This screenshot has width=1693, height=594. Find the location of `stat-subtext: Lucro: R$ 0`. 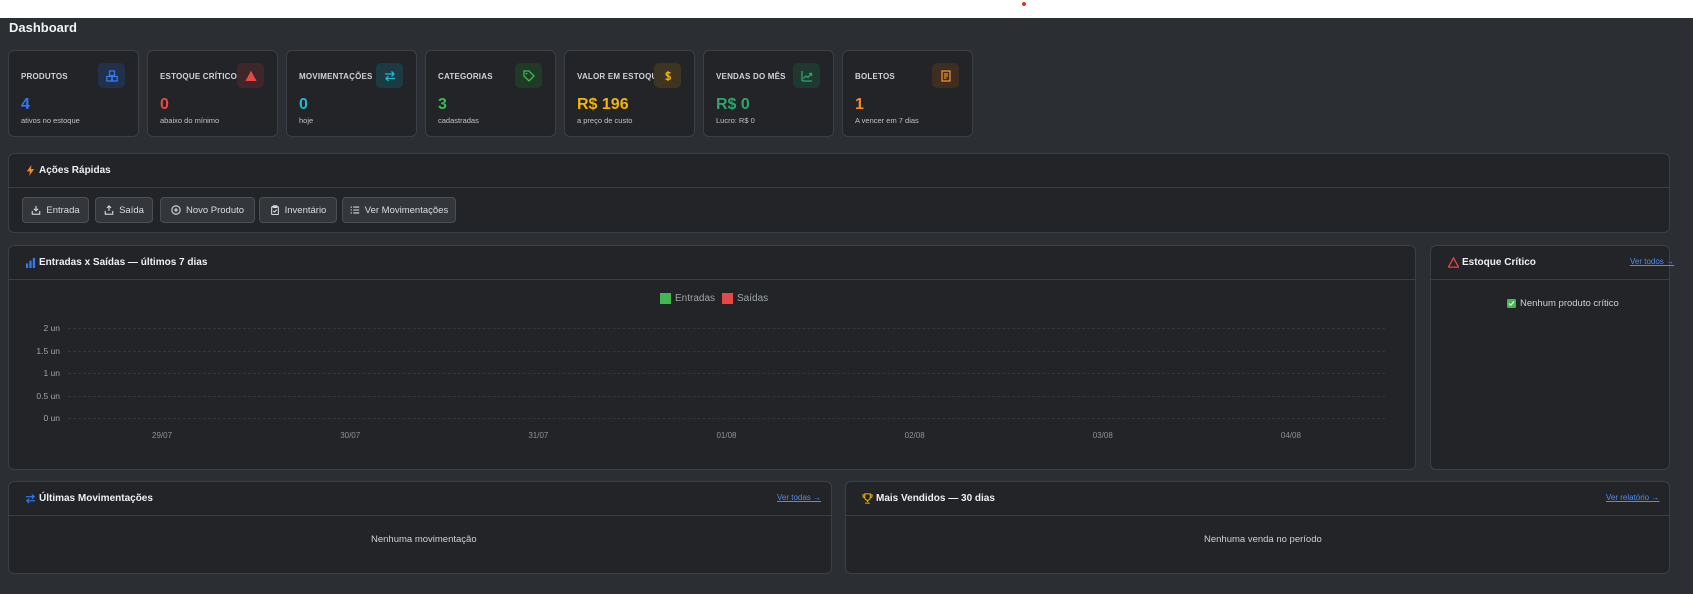

stat-subtext: Lucro: R$ 0 is located at coordinates (735, 120).